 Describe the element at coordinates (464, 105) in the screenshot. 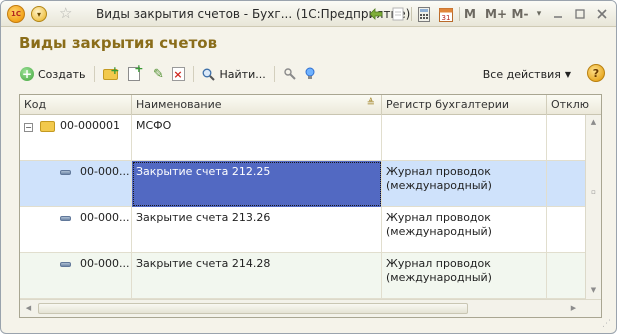

I see `column-header-register: Регистр бухгалтерии` at that location.